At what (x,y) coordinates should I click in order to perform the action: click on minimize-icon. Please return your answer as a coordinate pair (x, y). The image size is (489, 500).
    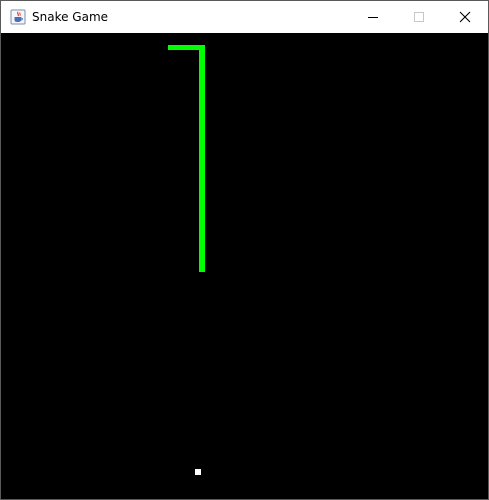
    Looking at the image, I should click on (373, 17).